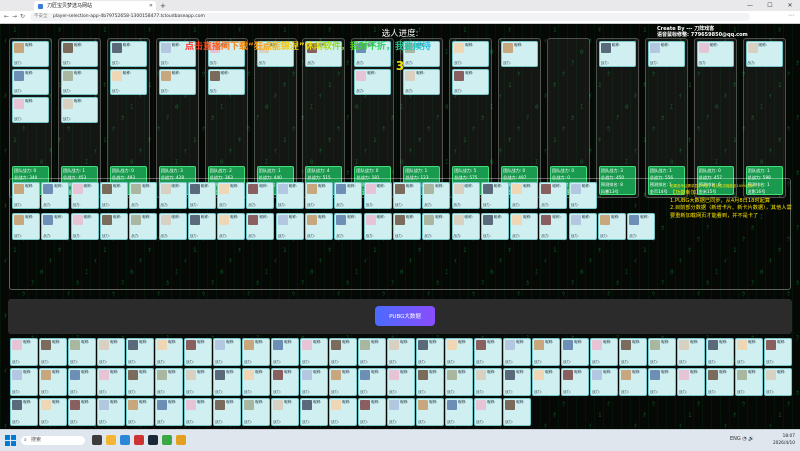 This screenshot has height=451, width=800. What do you see at coordinates (111, 440) in the screenshot?
I see `file-explorer-icon` at bounding box center [111, 440].